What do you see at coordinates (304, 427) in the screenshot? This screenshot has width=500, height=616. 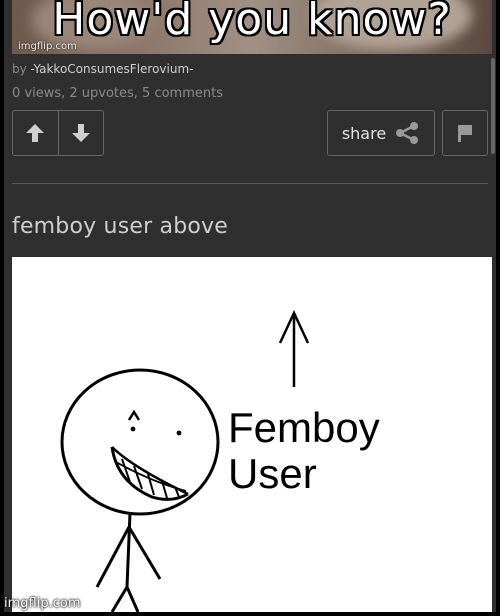 I see `image-caption-line1: Femboy` at bounding box center [304, 427].